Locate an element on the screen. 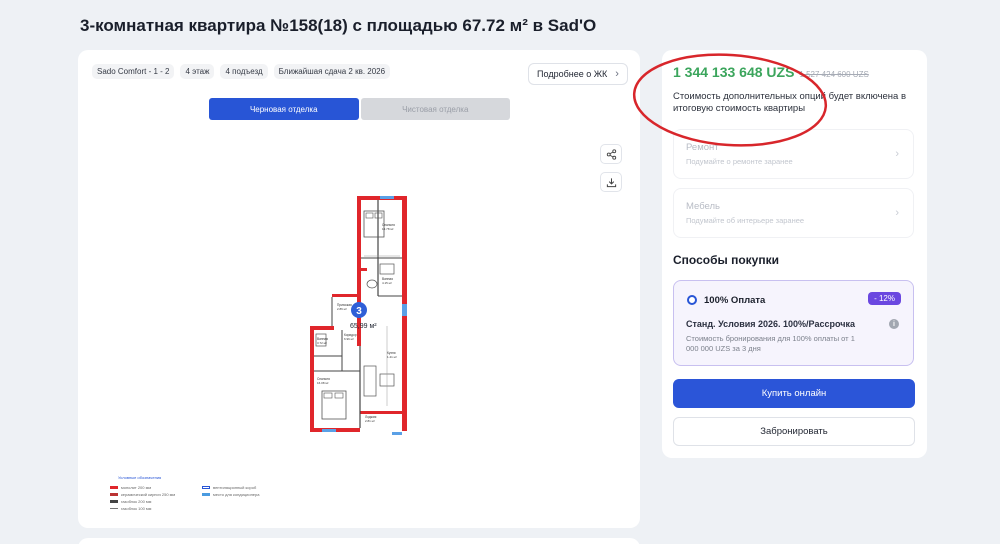 This screenshot has height=544, width=1000. legend-item: вентиляционный короб is located at coordinates (229, 487).